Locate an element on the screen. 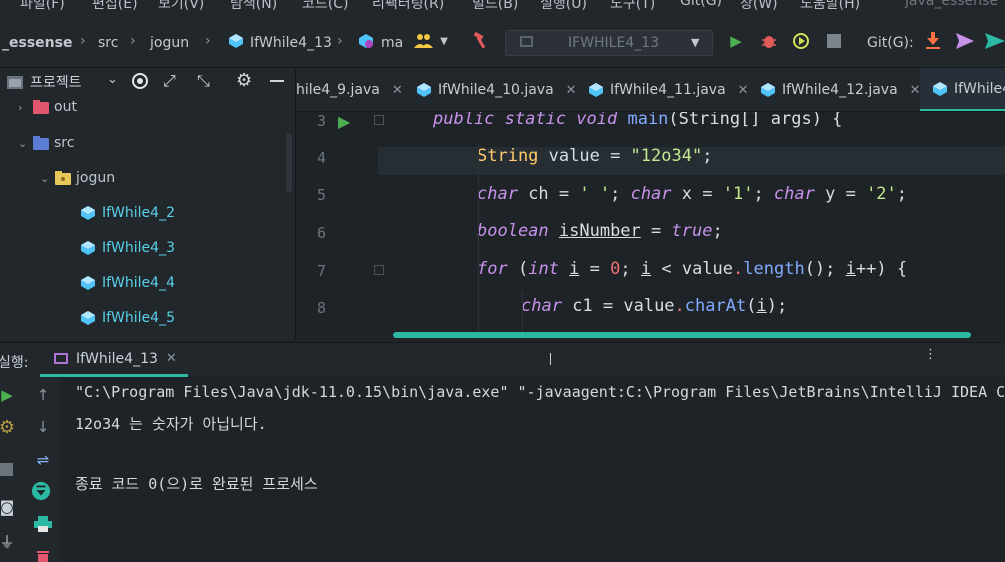  tab-ifwhile4-11: IfWhile4_11.java ✕ is located at coordinates (668, 89).